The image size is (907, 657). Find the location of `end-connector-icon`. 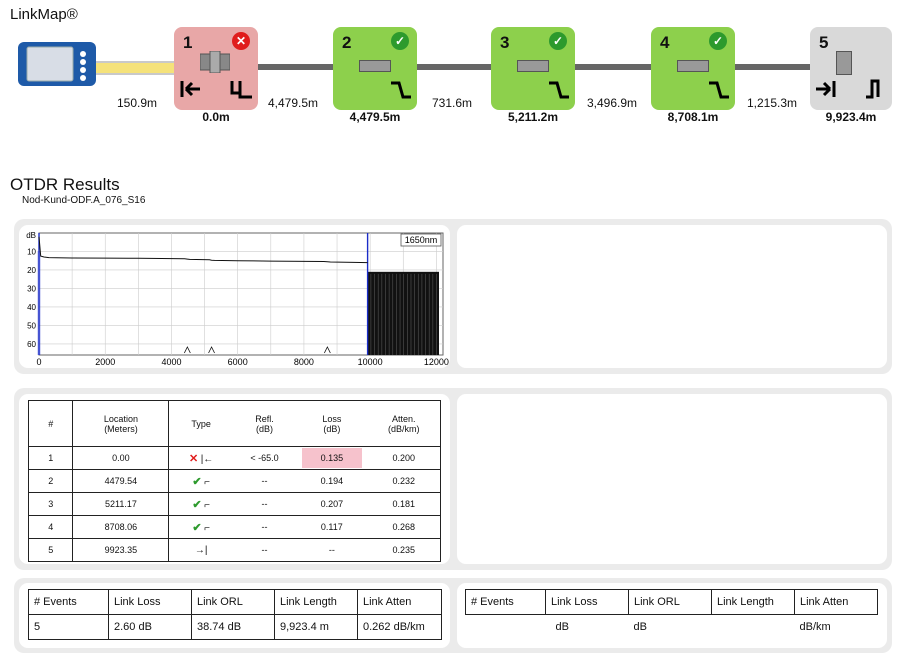

end-connector-icon is located at coordinates (844, 63).